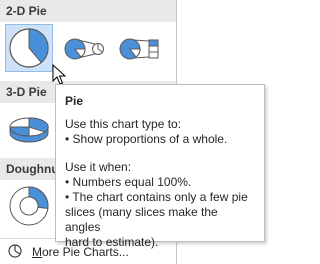 The height and width of the screenshot is (264, 320). I want to click on pie-of-pie-button, so click(84, 48).